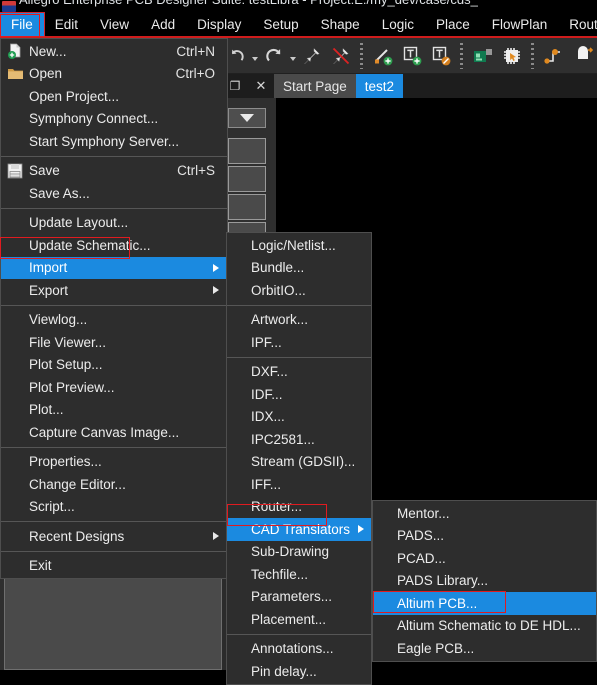 This screenshot has width=597, height=685. What do you see at coordinates (411, 56) in the screenshot?
I see `add-text-icon` at bounding box center [411, 56].